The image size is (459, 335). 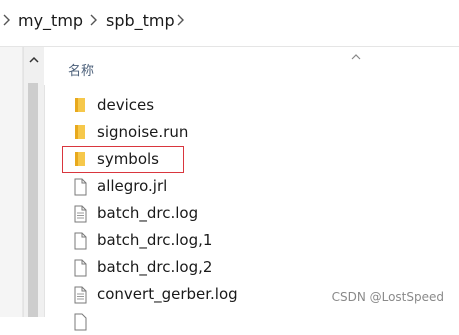 What do you see at coordinates (33, 200) in the screenshot?
I see `scrollbar-thumb` at bounding box center [33, 200].